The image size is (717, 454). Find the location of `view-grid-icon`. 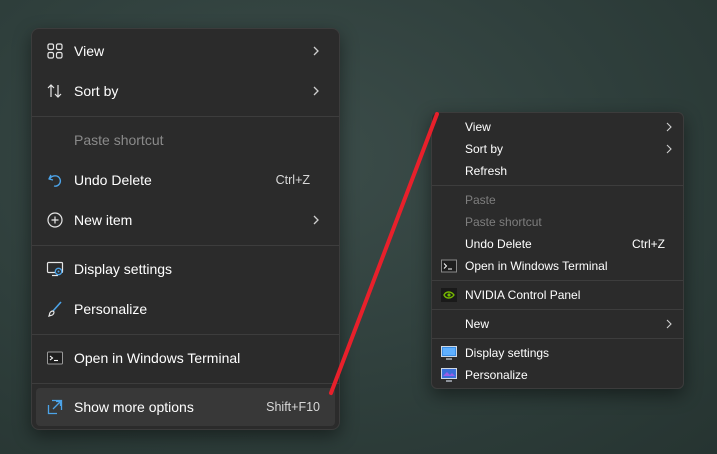

view-grid-icon is located at coordinates (55, 51).